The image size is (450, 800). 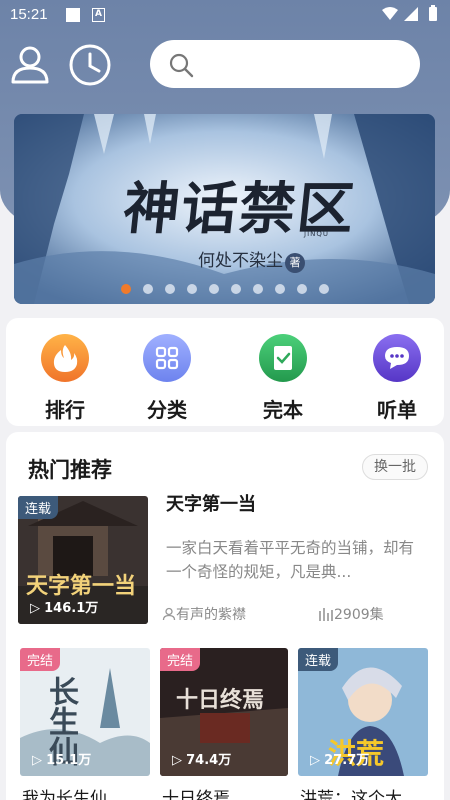 What do you see at coordinates (65, 358) in the screenshot?
I see `flame-icon` at bounding box center [65, 358].